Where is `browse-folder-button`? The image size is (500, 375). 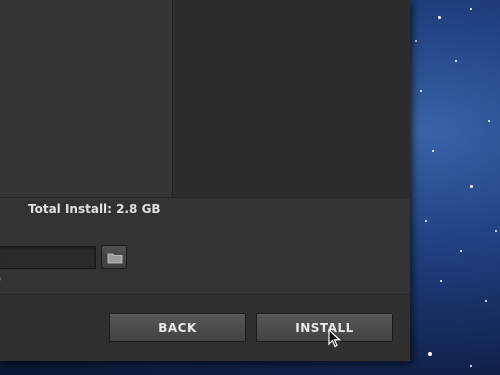 browse-folder-button is located at coordinates (114, 257).